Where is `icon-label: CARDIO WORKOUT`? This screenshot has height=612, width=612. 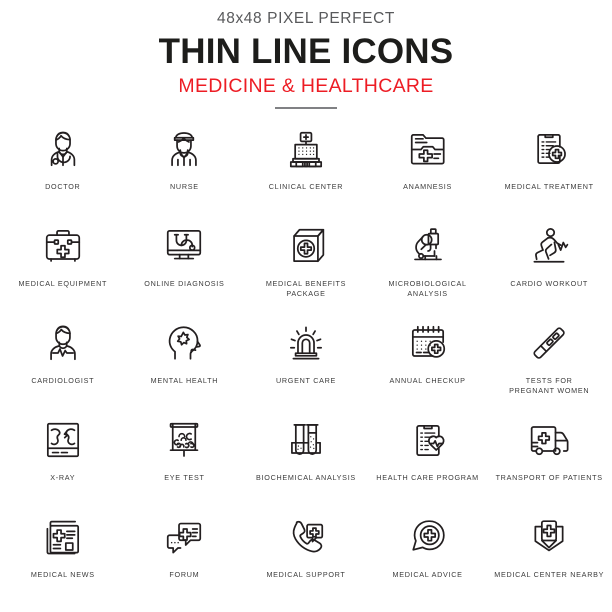
icon-label: CARDIO WORKOUT is located at coordinates (549, 283).